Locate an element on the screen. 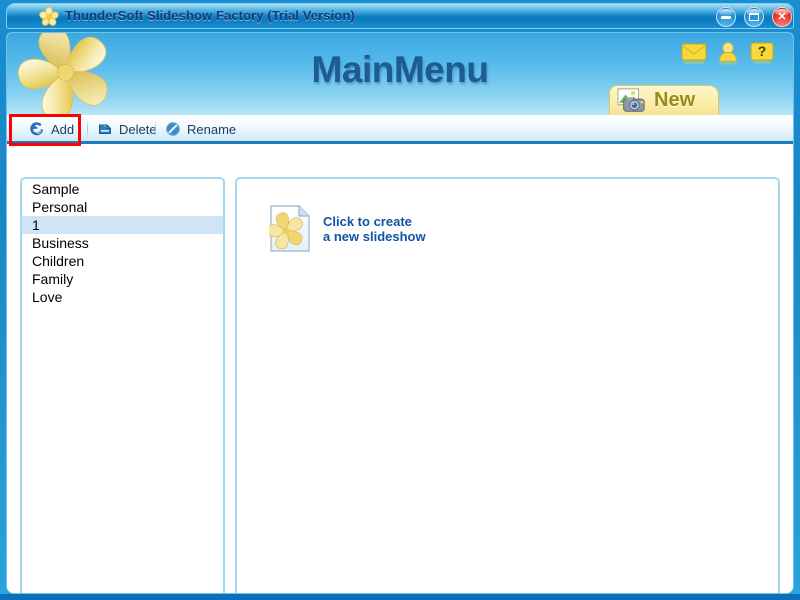 Image resolution: width=800 pixels, height=600 pixels. minimize-icon is located at coordinates (726, 17).